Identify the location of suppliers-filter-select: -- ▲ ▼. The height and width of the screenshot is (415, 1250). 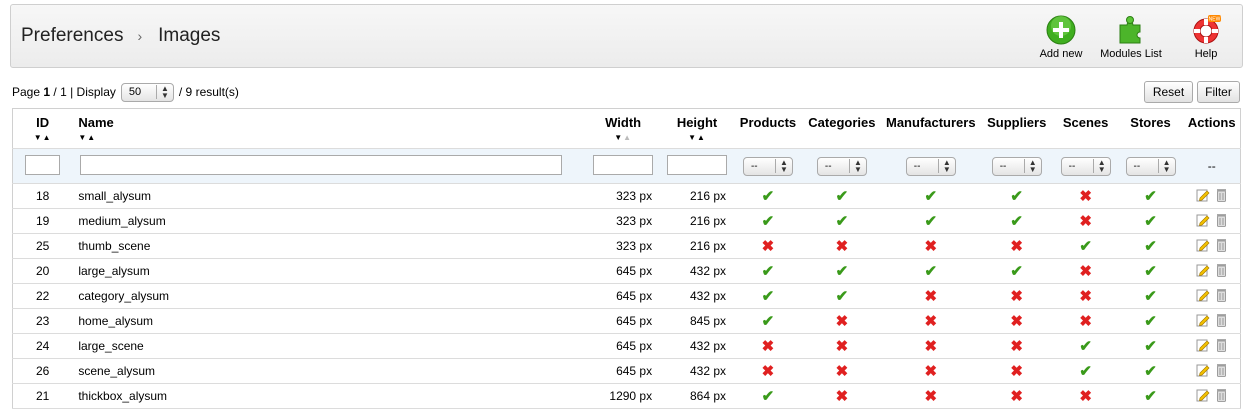
(1016, 166).